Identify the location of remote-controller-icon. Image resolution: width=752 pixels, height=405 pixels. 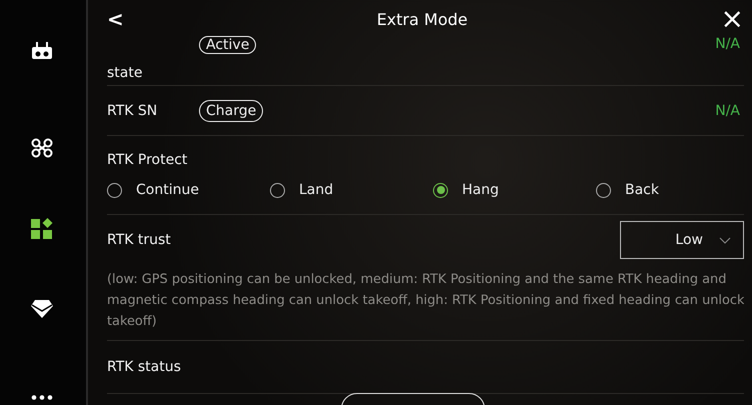
(42, 51).